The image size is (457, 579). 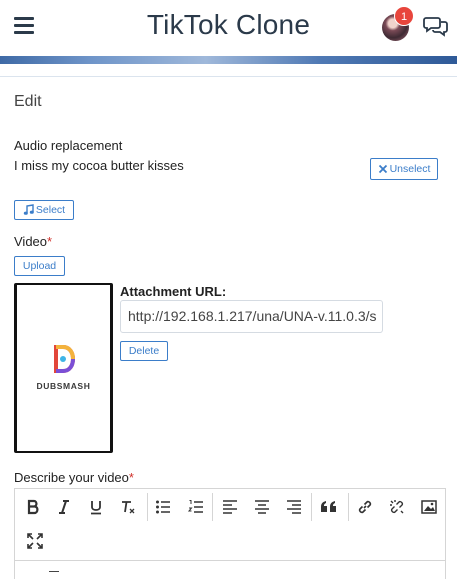 I want to click on music-icon, so click(x=28, y=209).